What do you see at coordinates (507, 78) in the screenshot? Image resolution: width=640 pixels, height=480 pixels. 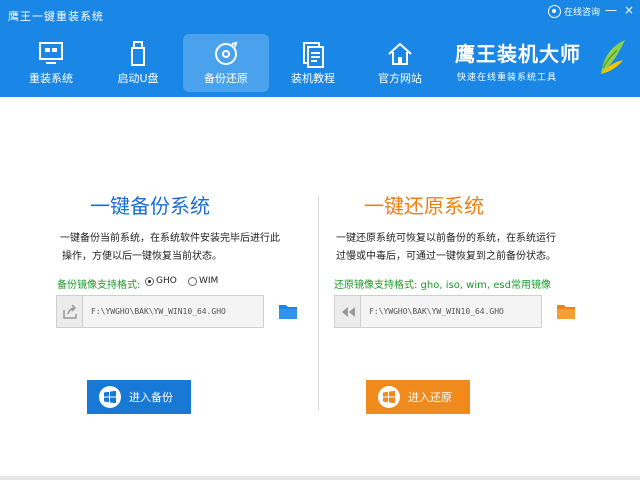 I see `brand-slogan: 快速在线重装系统工具` at bounding box center [507, 78].